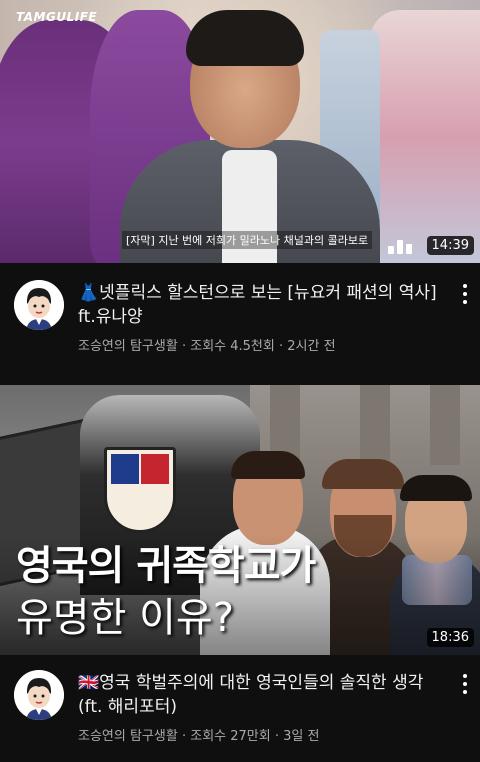 Image resolution: width=480 pixels, height=762 pixels. Describe the element at coordinates (89, 293) in the screenshot. I see `dress-icon: 👗` at that location.